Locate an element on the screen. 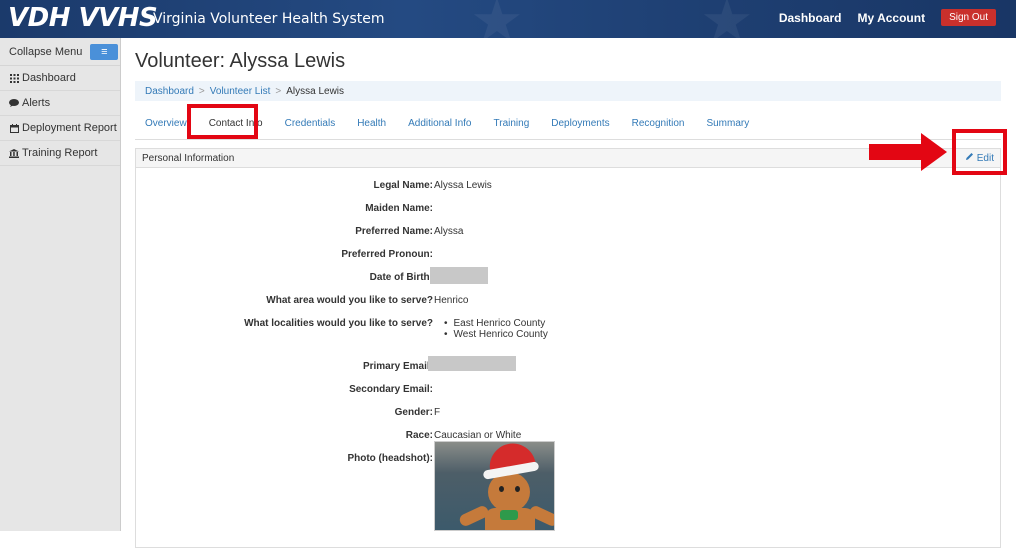  red-arrow-icon is located at coordinates (908, 152).